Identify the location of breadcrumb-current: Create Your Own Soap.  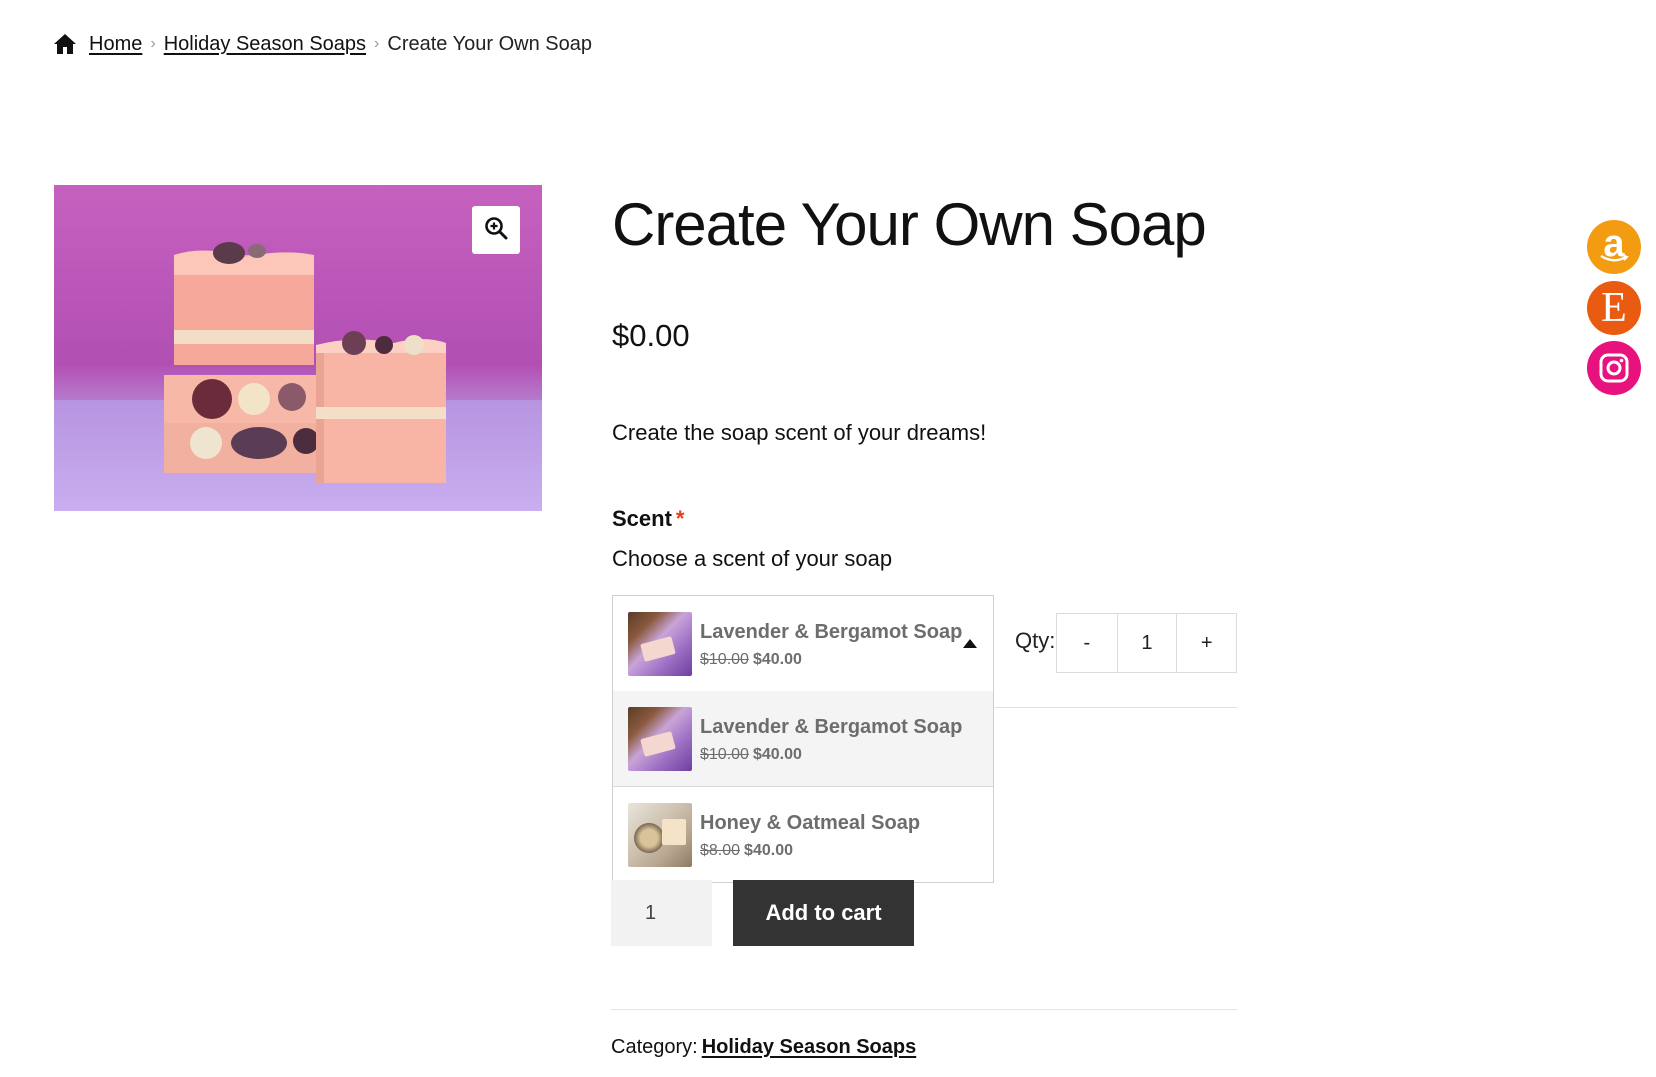
(489, 43).